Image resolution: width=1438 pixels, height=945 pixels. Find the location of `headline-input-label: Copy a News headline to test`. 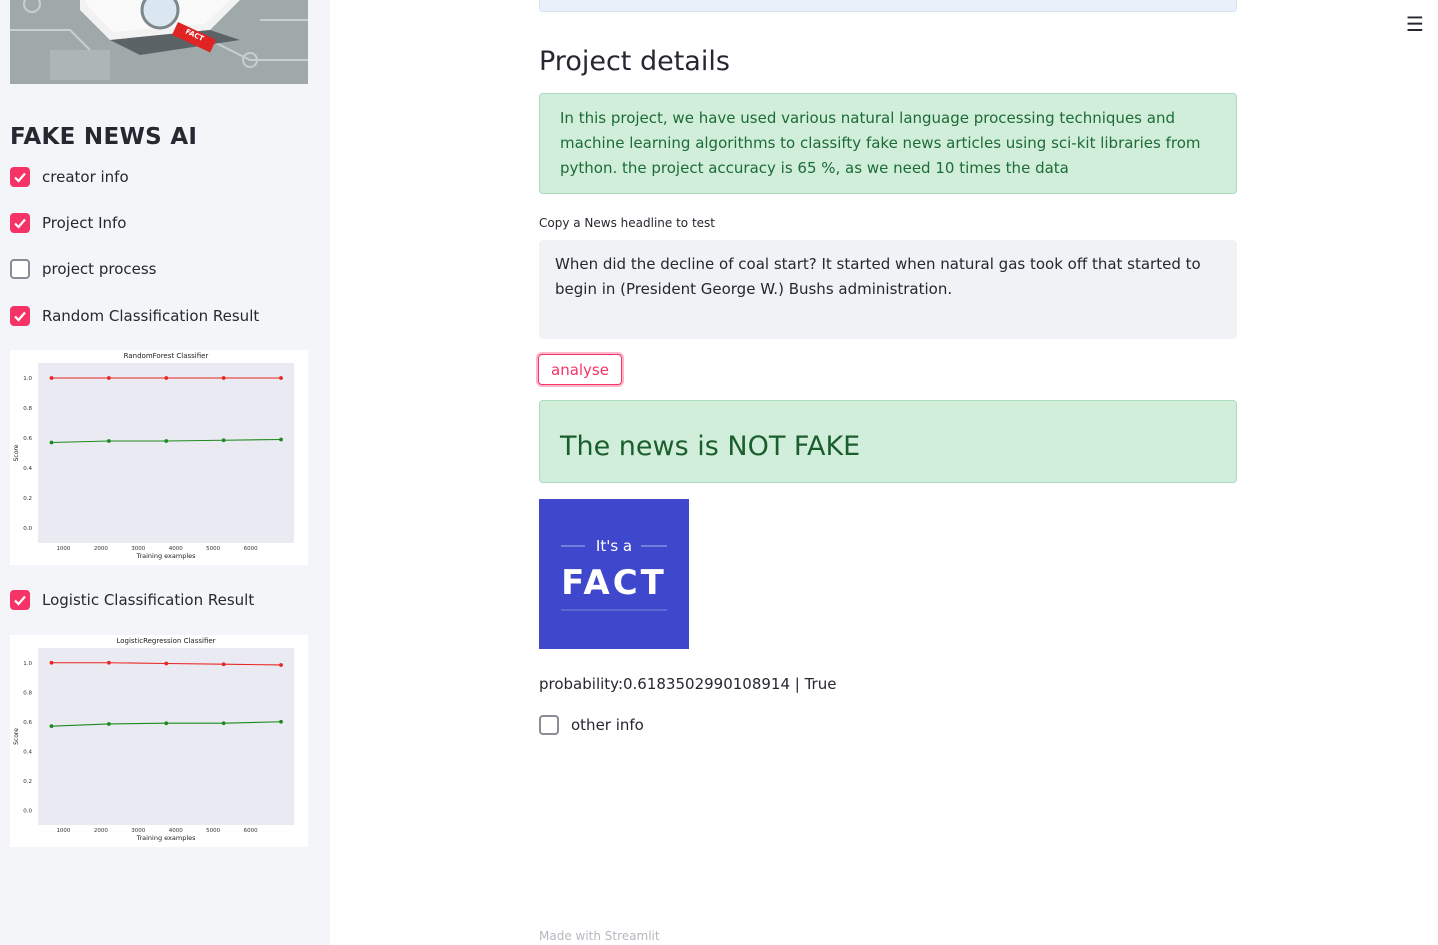

headline-input-label: Copy a News headline to test is located at coordinates (627, 223).